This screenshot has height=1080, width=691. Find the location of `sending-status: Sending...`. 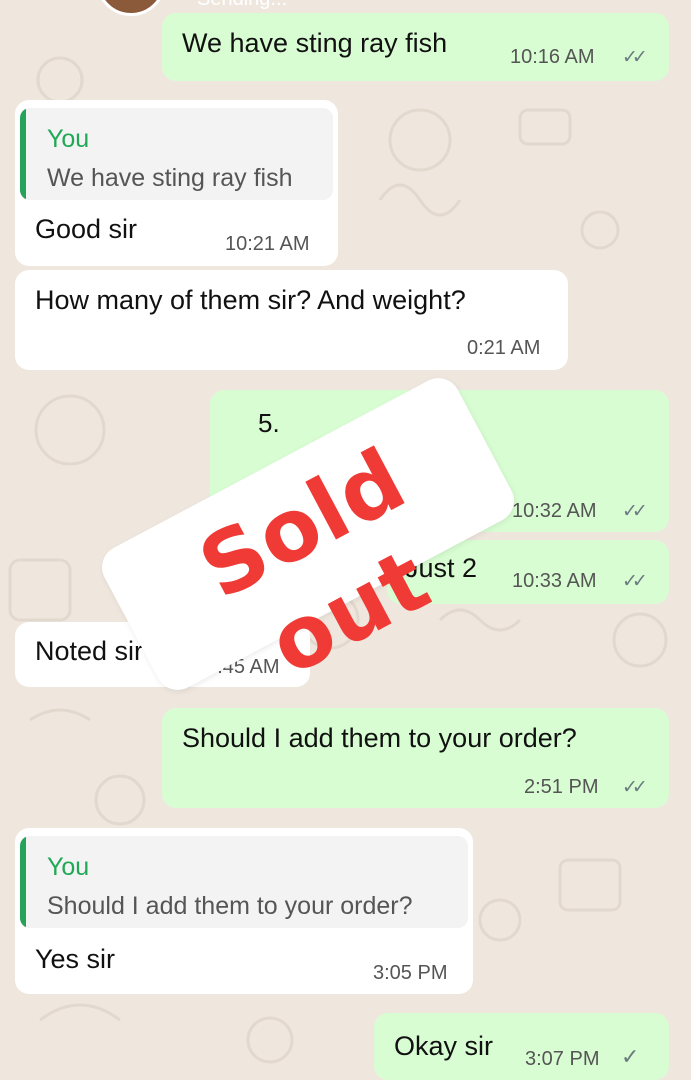

sending-status: Sending... is located at coordinates (242, 5).